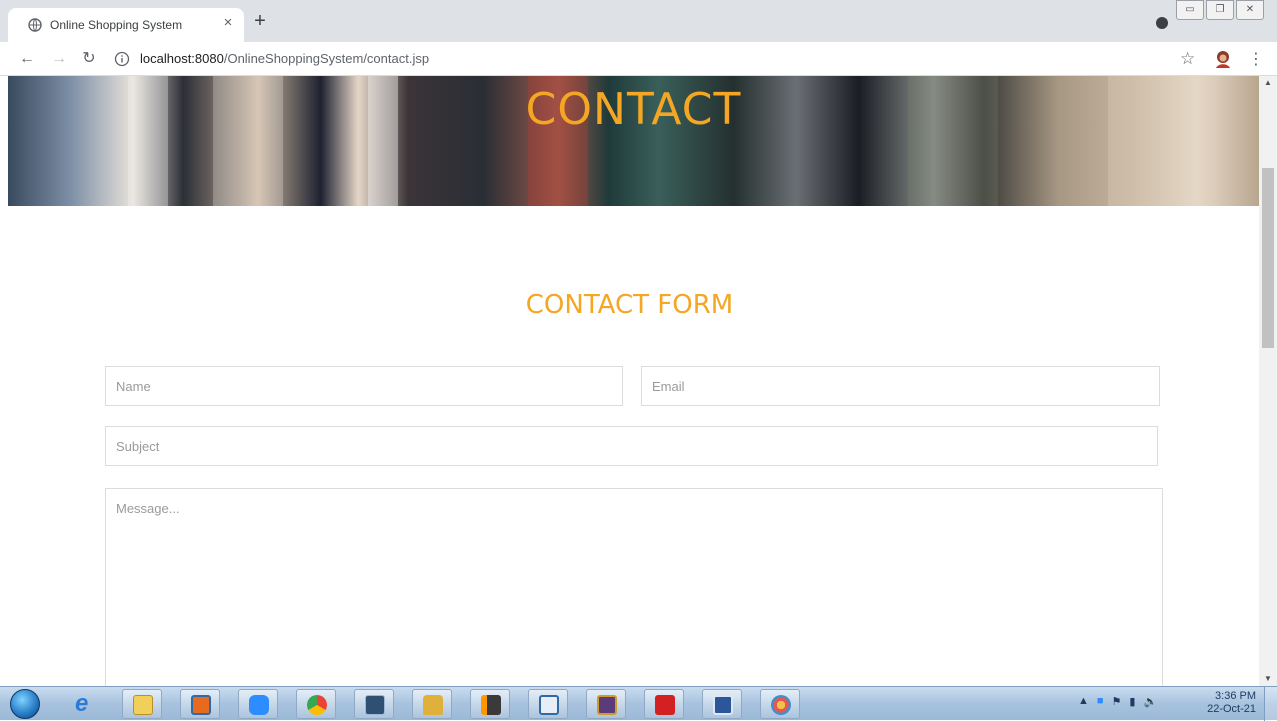  What do you see at coordinates (228, 23) in the screenshot?
I see `tab-close-icon: ×` at bounding box center [228, 23].